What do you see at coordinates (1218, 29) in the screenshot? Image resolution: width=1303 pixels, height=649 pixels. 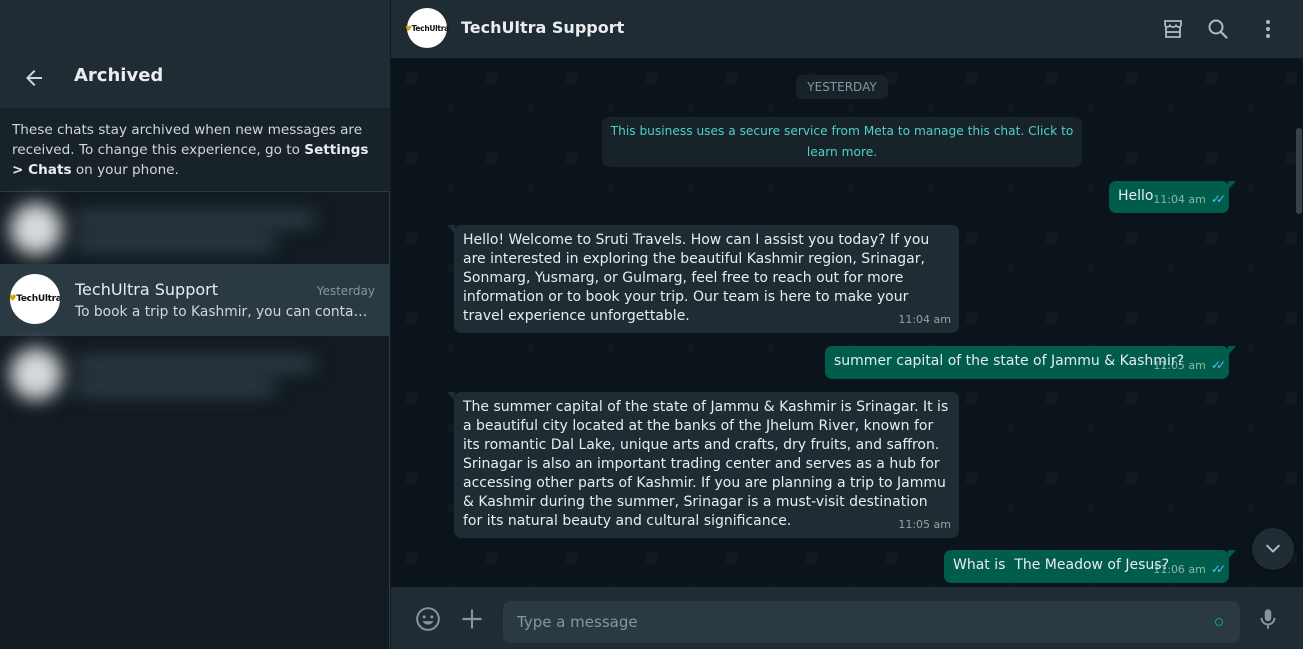 I see `search-icon` at bounding box center [1218, 29].